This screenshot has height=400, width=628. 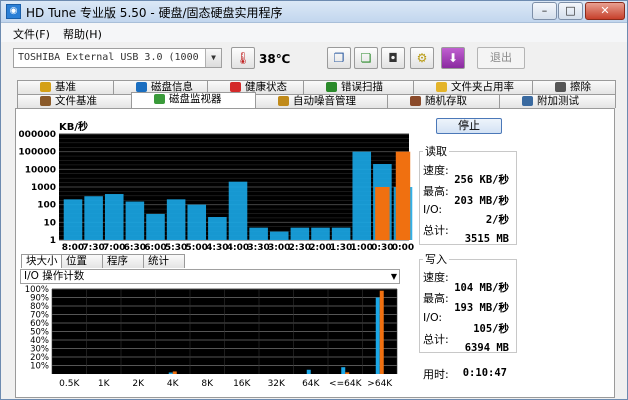 I want to click on read-title: 读取, so click(x=436, y=151).